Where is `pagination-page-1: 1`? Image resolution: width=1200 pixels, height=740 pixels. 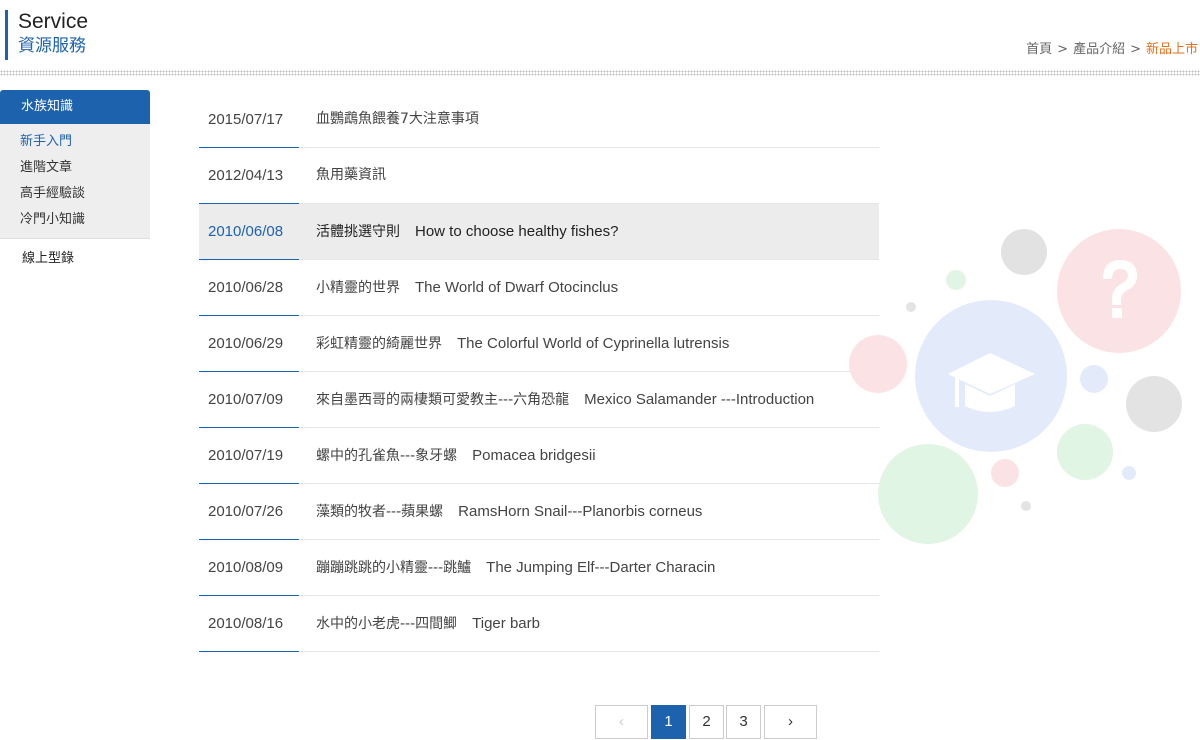
pagination-page-1: 1 is located at coordinates (668, 722).